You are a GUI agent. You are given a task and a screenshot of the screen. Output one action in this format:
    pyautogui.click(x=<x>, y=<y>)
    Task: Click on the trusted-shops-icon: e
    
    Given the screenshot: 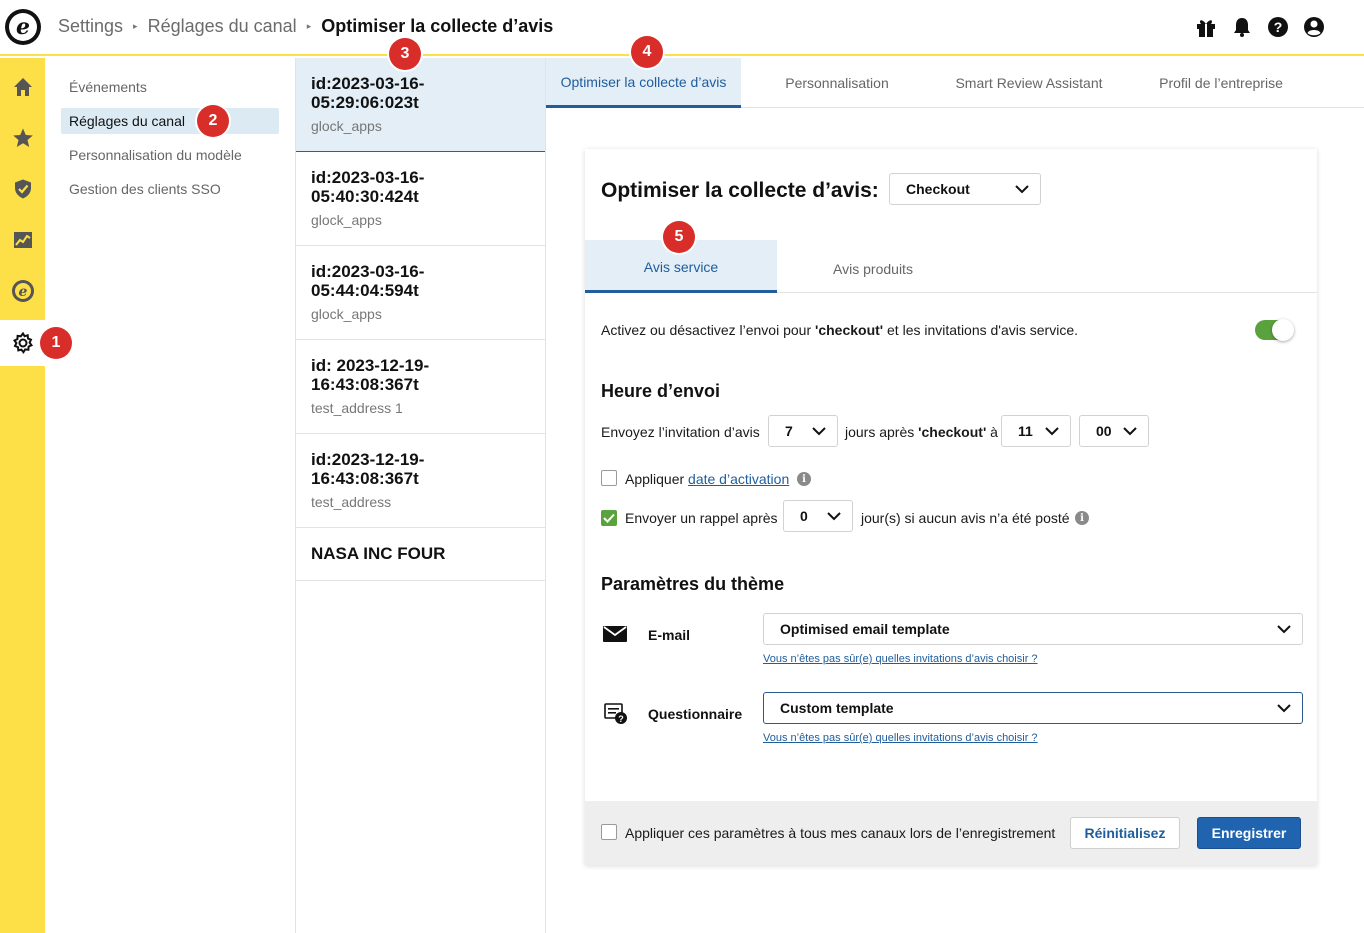 What is the action you would take?
    pyautogui.click(x=22, y=291)
    